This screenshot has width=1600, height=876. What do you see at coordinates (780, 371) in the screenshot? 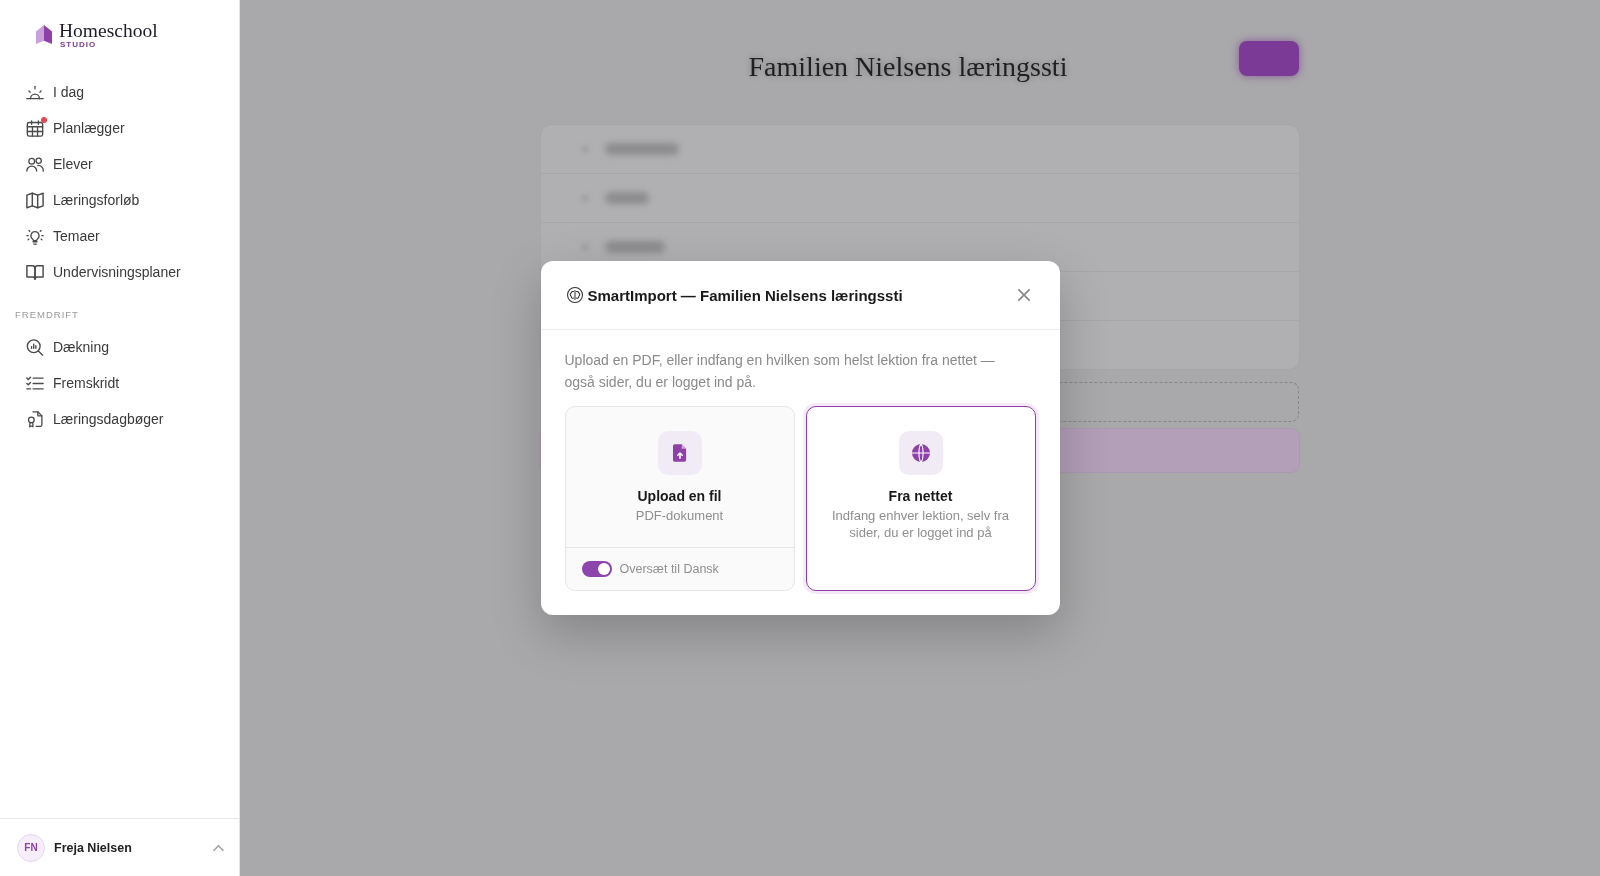
I see `modal-description: Upload en PDF, eller indfang en hvilken som helst lektion fra nettet — også sider, du er logget ind på.` at bounding box center [780, 371].